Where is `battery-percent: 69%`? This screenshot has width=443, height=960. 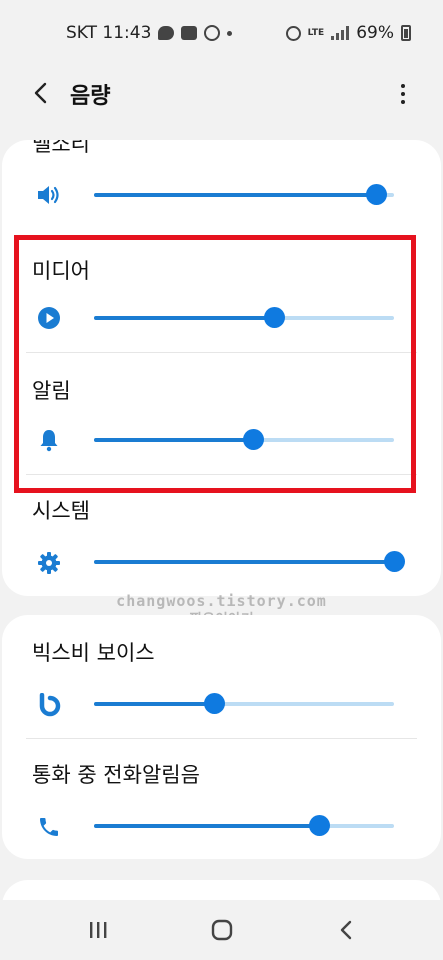
battery-percent: 69% is located at coordinates (375, 33).